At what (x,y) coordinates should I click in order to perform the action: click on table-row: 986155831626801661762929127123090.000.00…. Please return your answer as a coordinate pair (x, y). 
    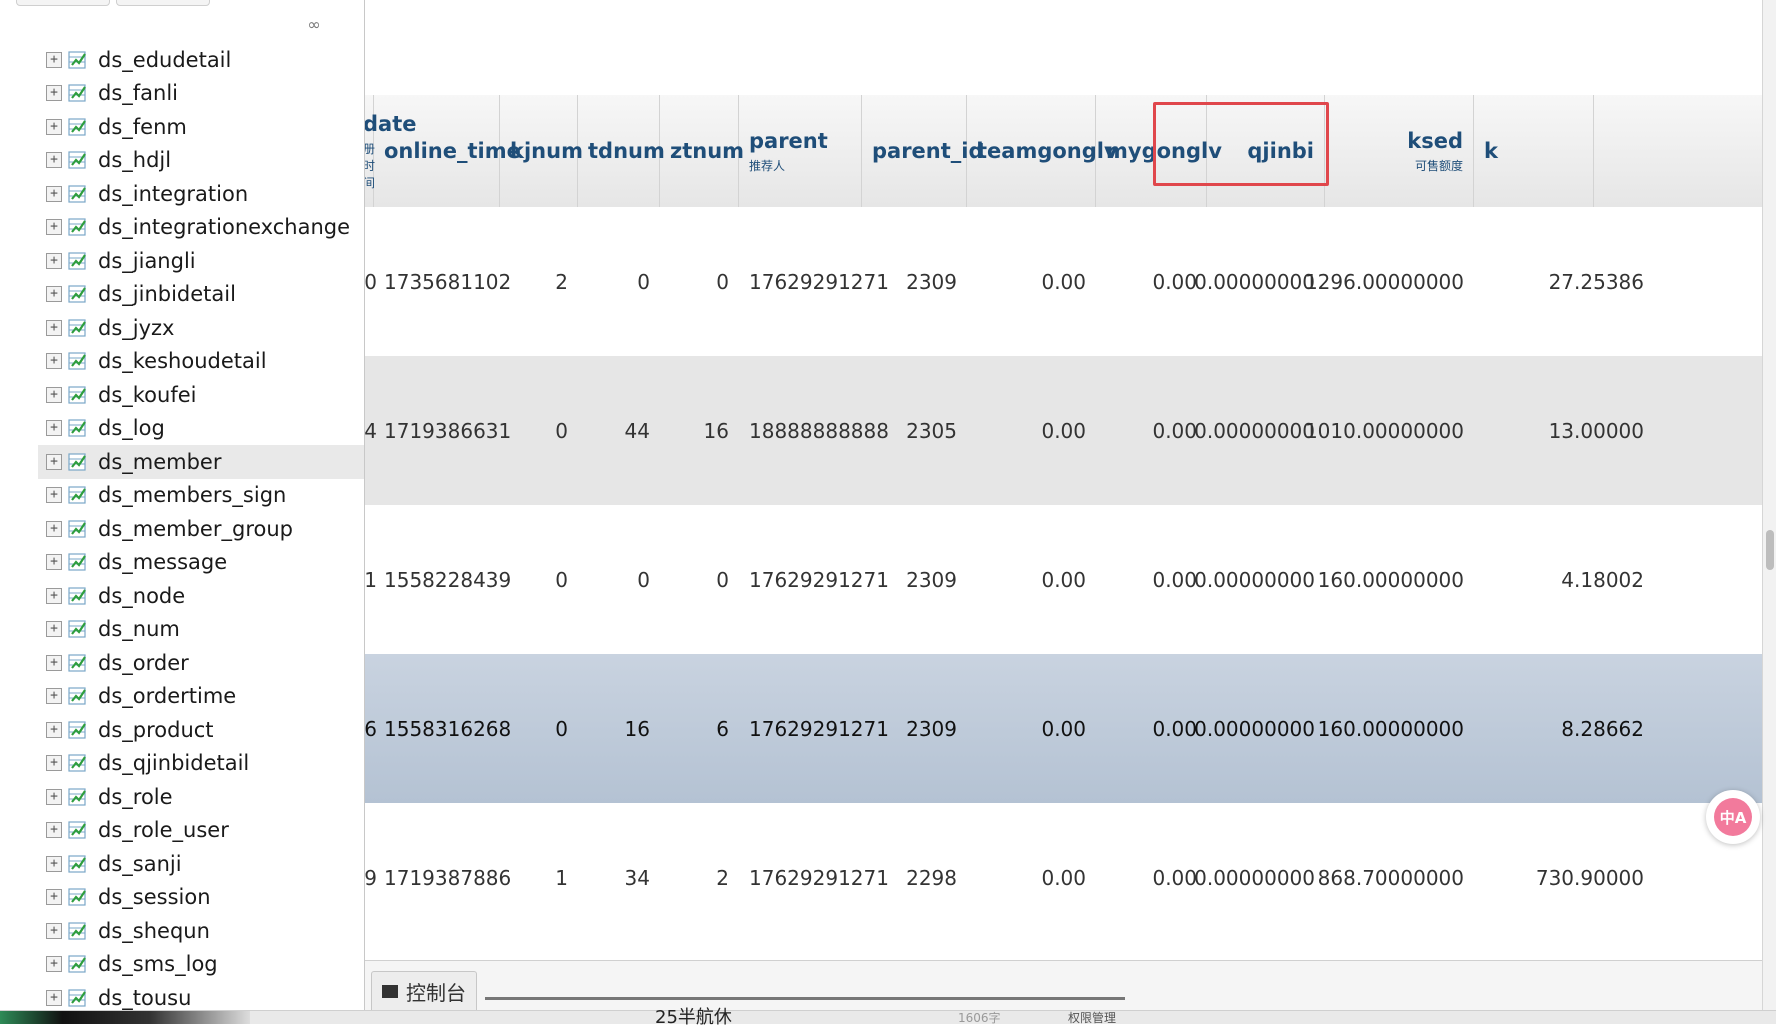
    Looking at the image, I should click on (1070, 729).